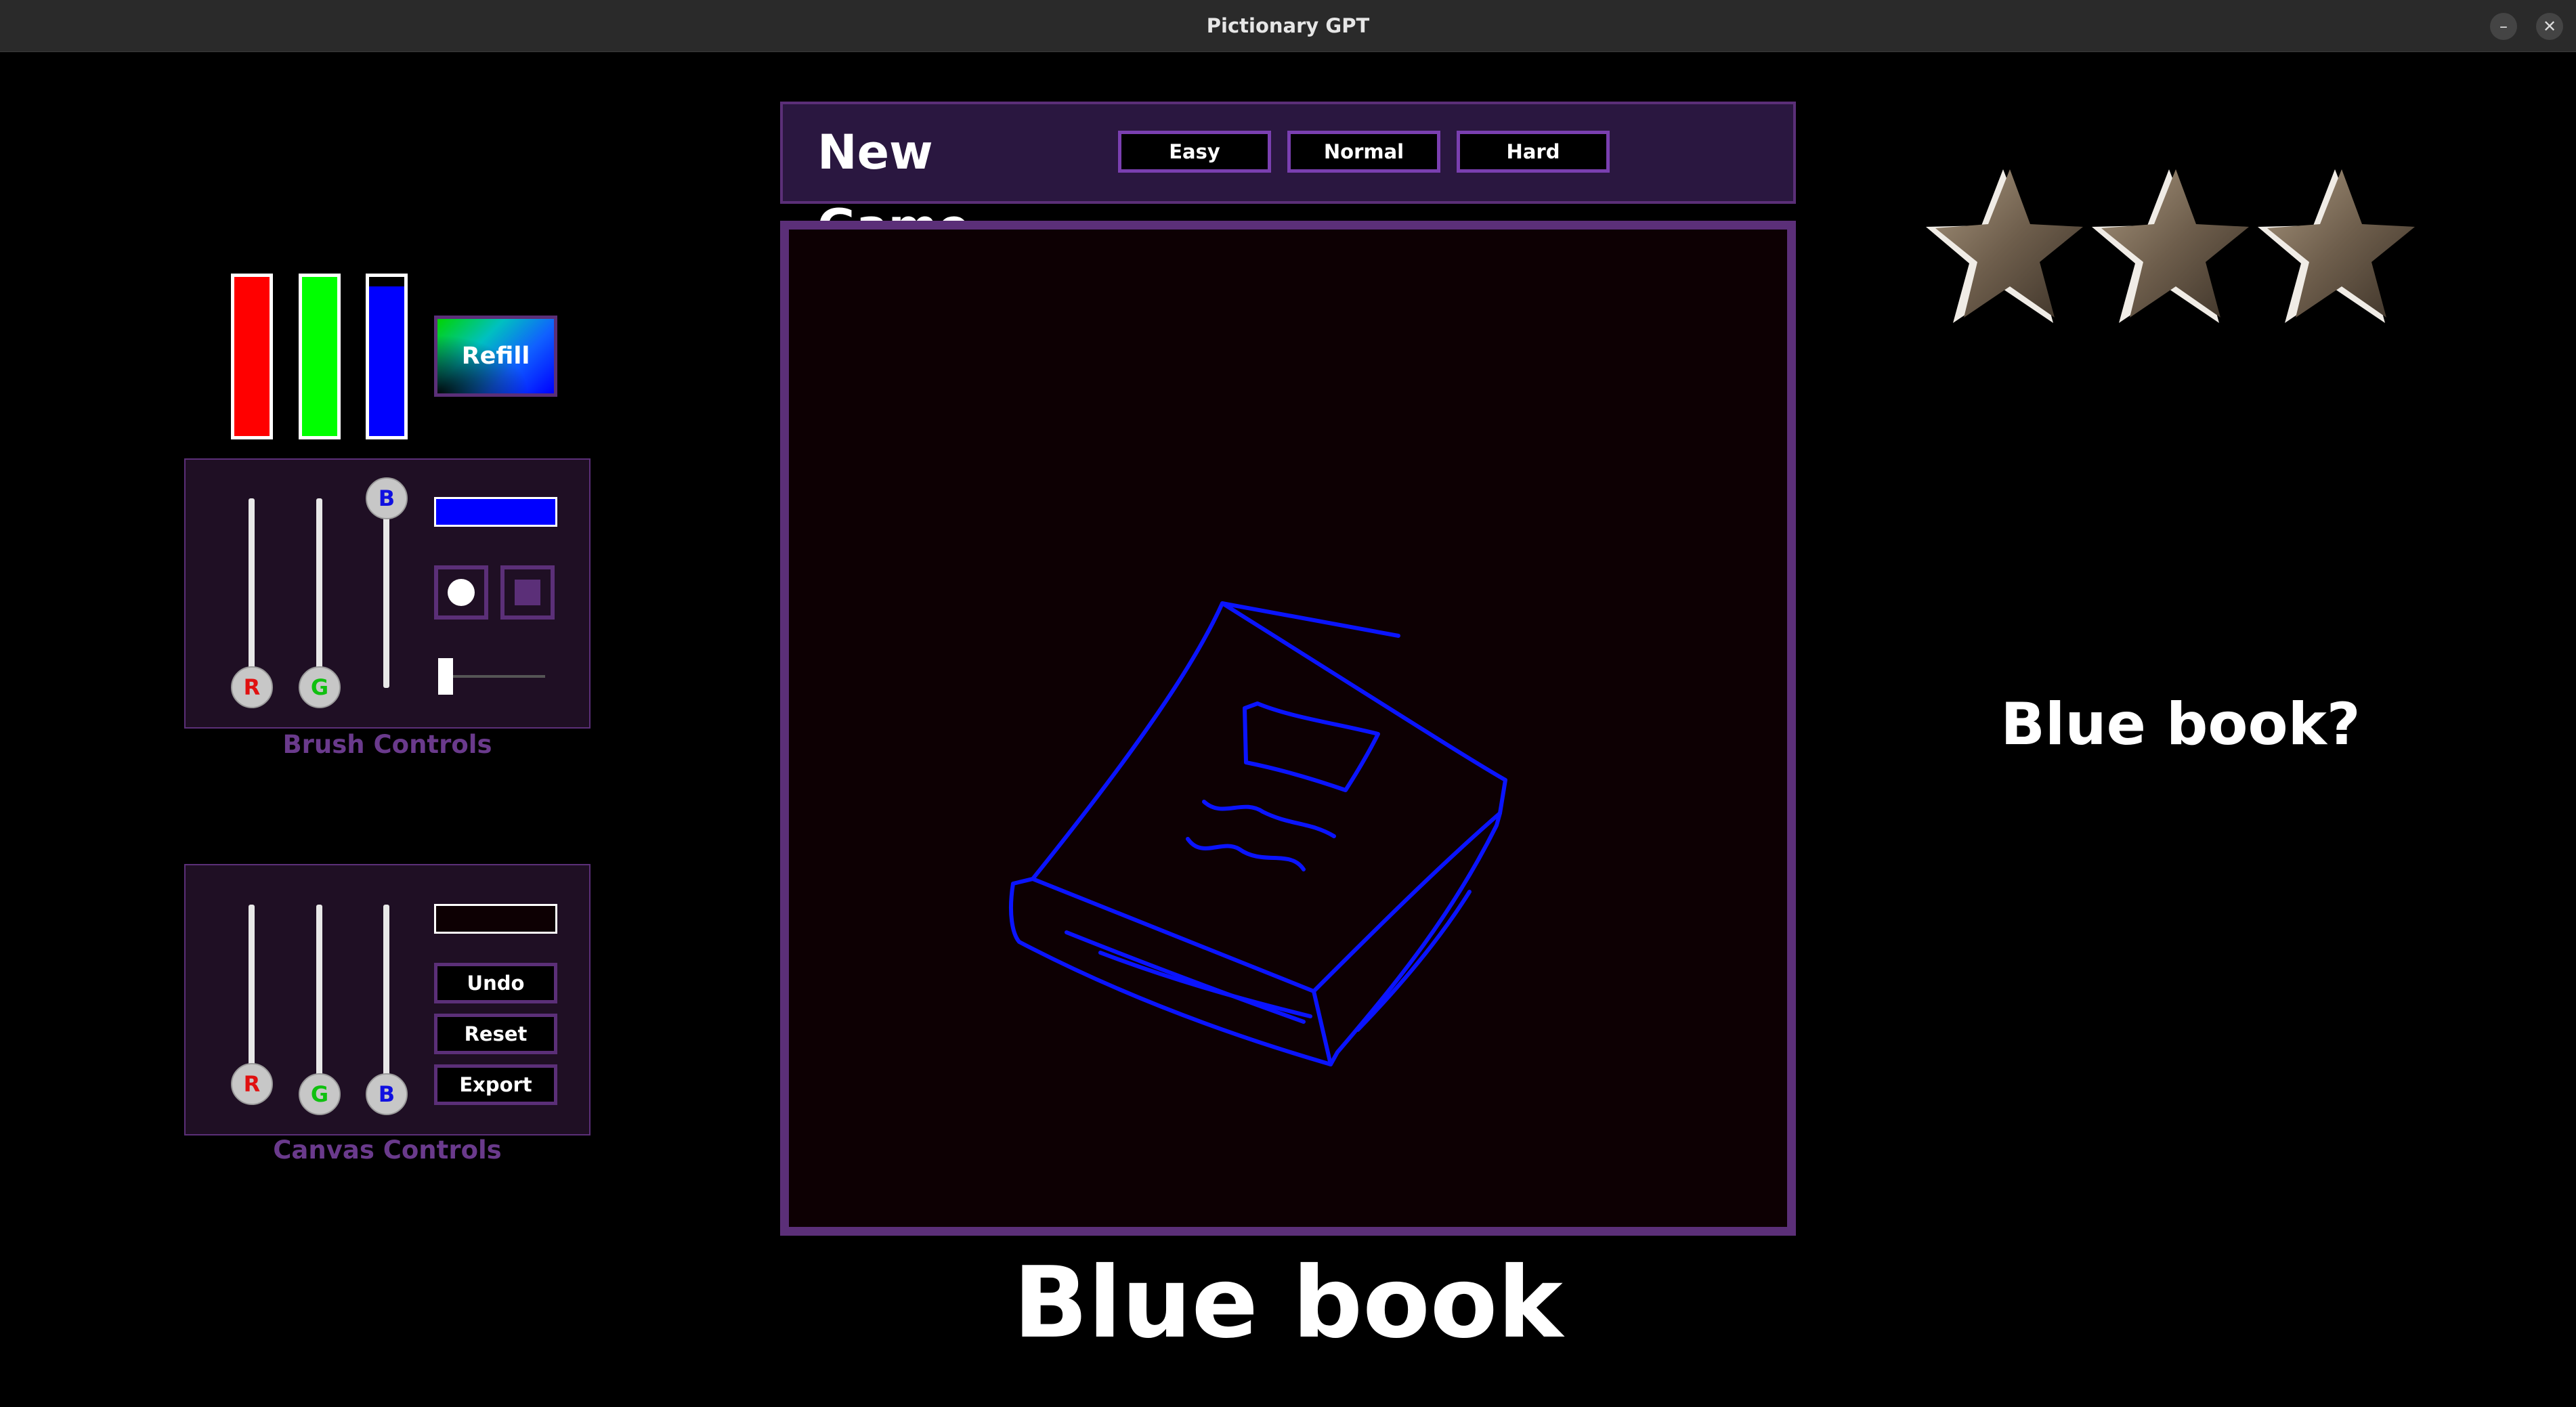 This screenshot has height=1407, width=2576. Describe the element at coordinates (2180, 725) in the screenshot. I see `ai-guess: Blue book?` at that location.